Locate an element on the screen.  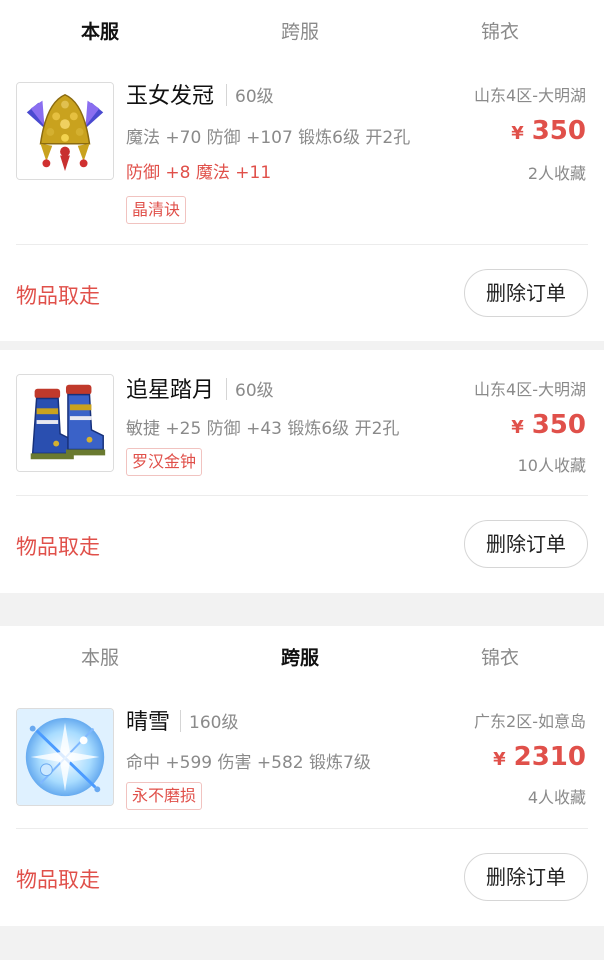
item-attributes: 敏捷 +25 防御 +43 锻炼6级 开2孔 is located at coordinates (263, 429).